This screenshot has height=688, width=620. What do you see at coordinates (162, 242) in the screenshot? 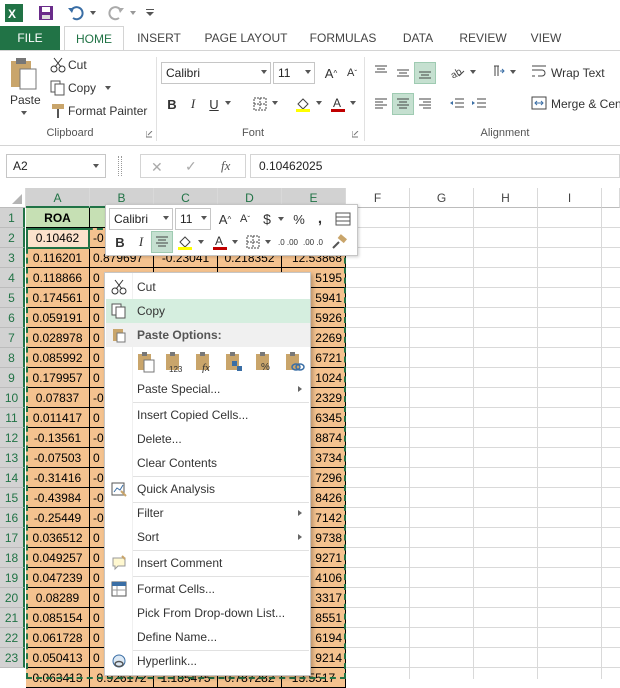
I see `mini-align-center-button` at bounding box center [162, 242].